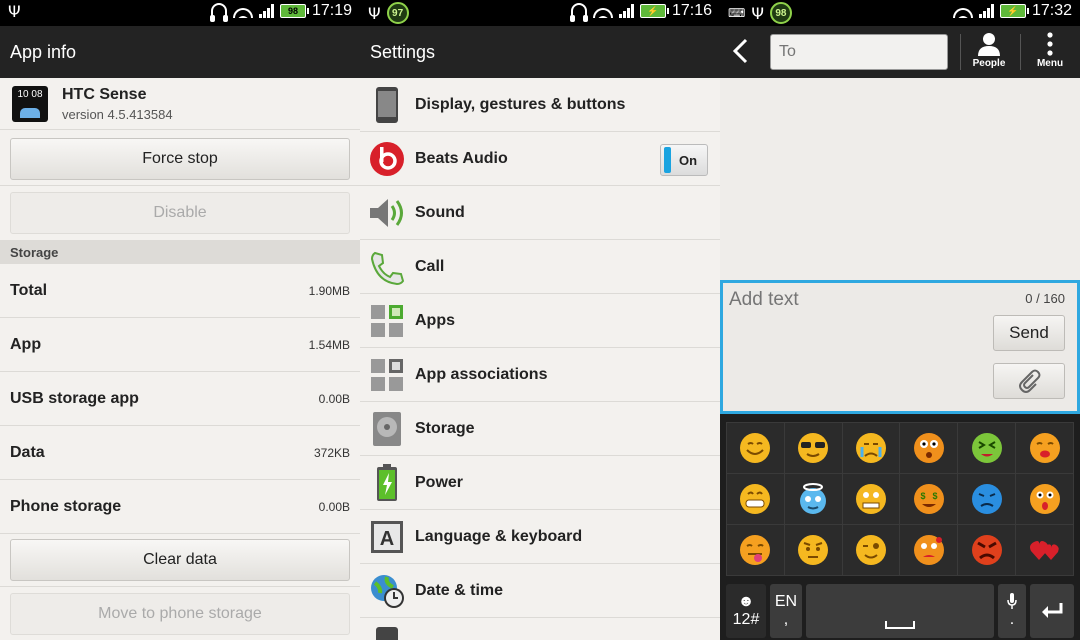 The image size is (1080, 640). What do you see at coordinates (1045, 298) in the screenshot?
I see `character-counter: 0 / 160` at bounding box center [1045, 298].